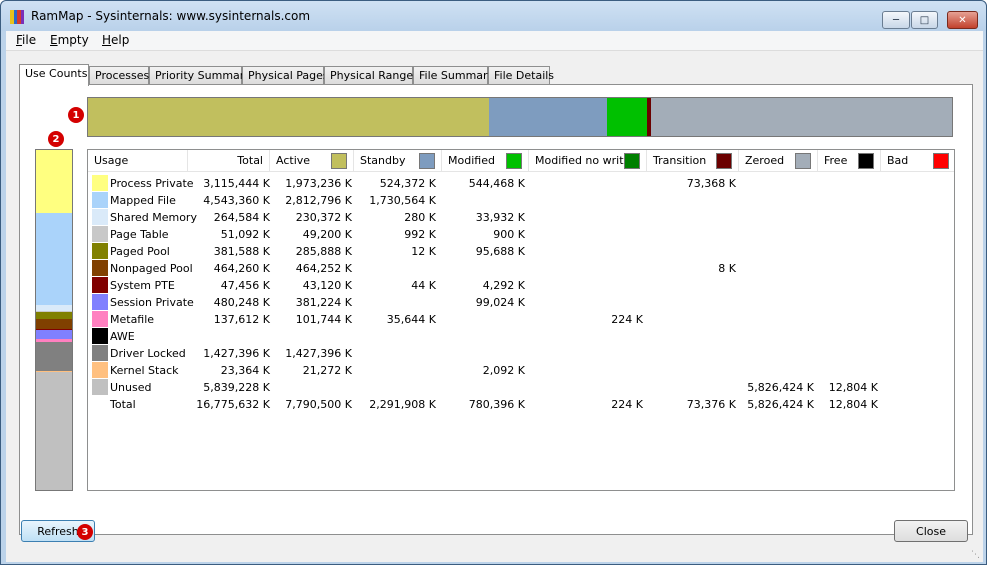 The width and height of the screenshot is (987, 565). Describe the element at coordinates (318, 183) in the screenshot. I see `cell-active: 1,973,236 K` at that location.